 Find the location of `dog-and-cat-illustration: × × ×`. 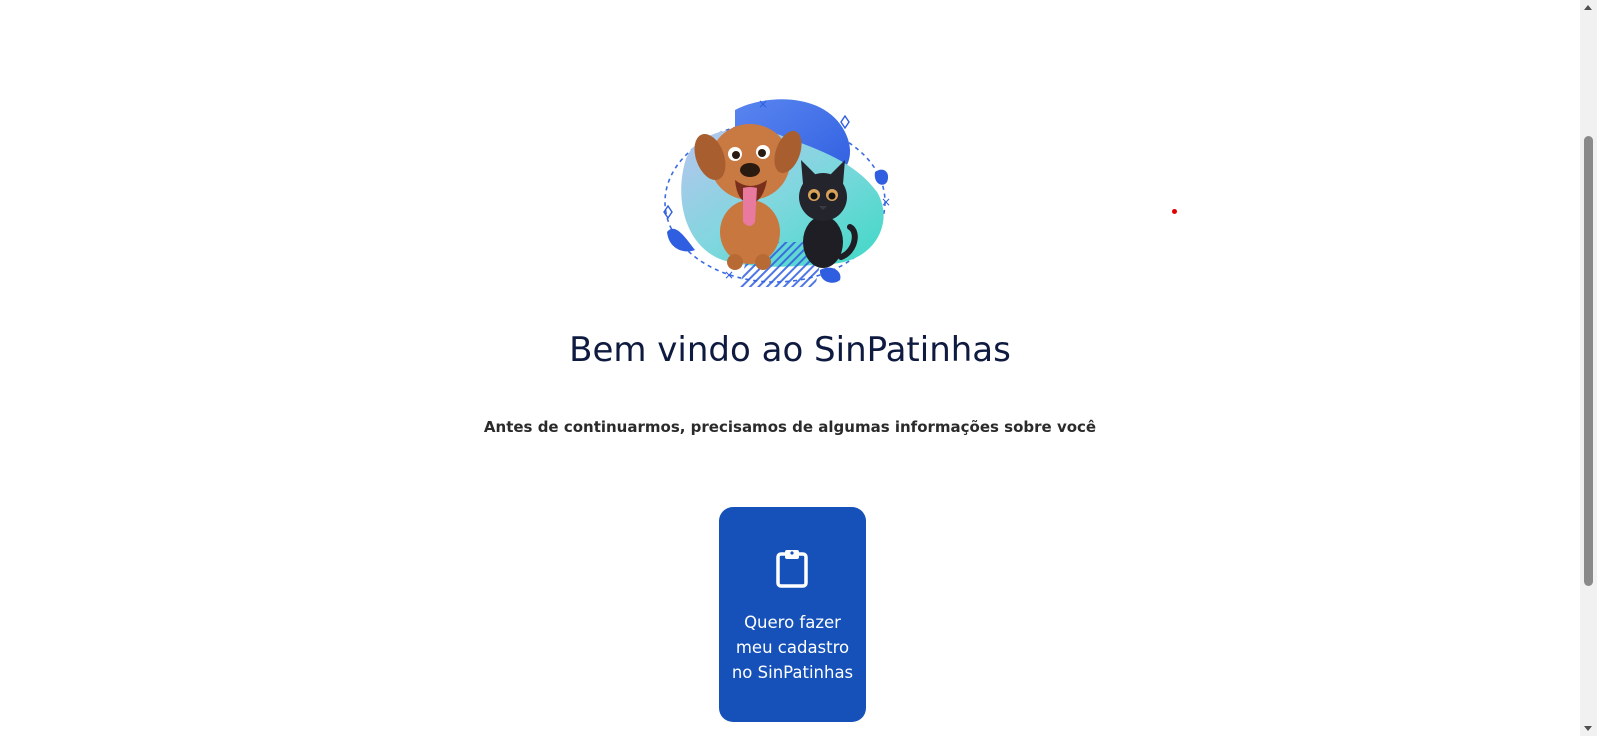

dog-and-cat-illustration: × × × is located at coordinates (777, 192).